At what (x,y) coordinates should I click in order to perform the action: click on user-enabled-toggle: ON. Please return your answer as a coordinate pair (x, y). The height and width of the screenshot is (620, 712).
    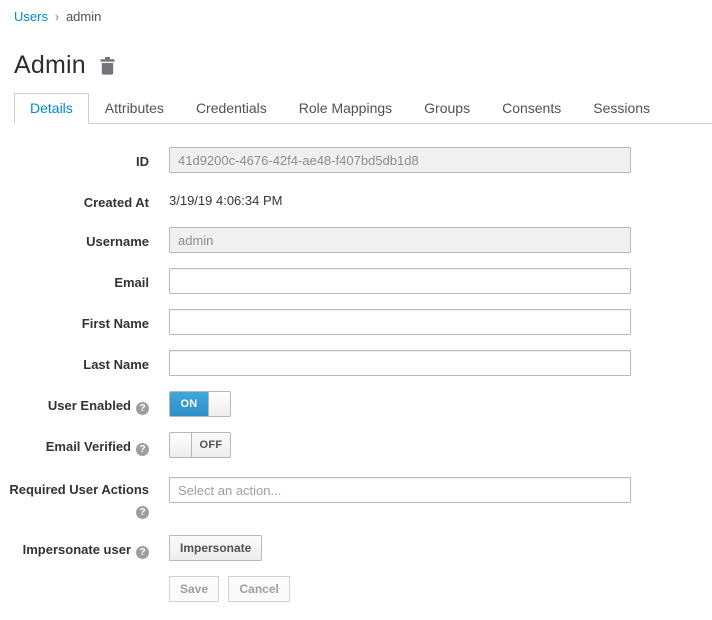
    Looking at the image, I should click on (200, 404).